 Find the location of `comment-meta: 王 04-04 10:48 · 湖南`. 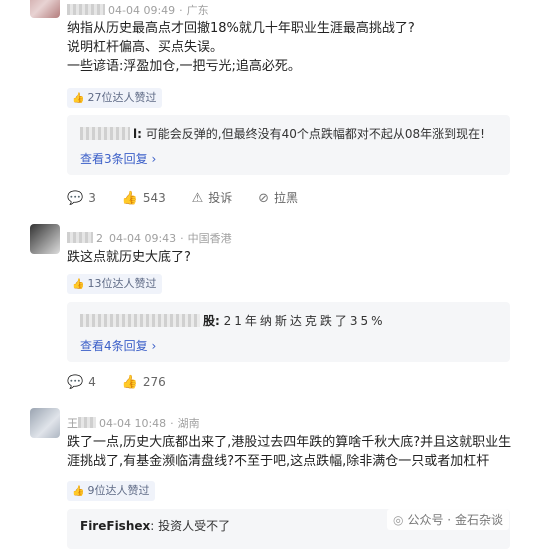

comment-meta: 王 04-04 10:48 · 湖南 is located at coordinates (133, 423).